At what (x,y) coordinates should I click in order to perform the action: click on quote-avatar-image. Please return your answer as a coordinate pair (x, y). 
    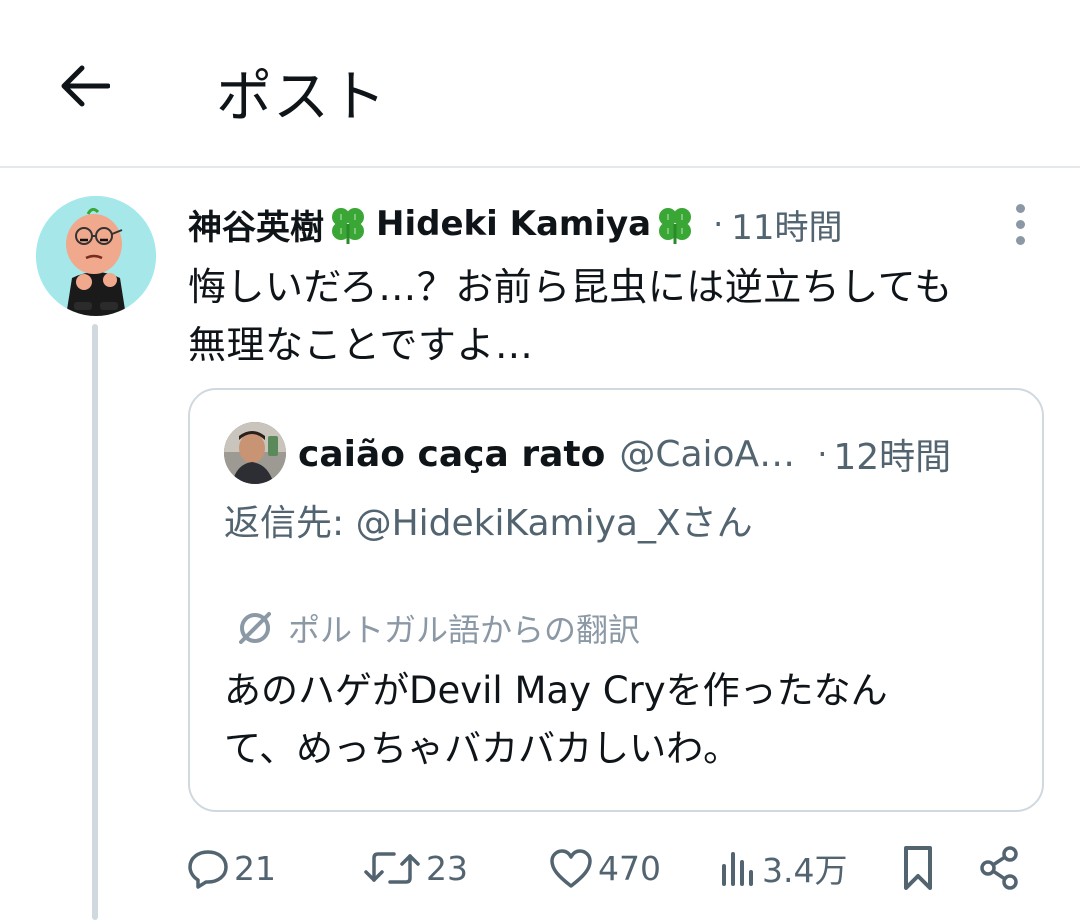
    Looking at the image, I should click on (255, 453).